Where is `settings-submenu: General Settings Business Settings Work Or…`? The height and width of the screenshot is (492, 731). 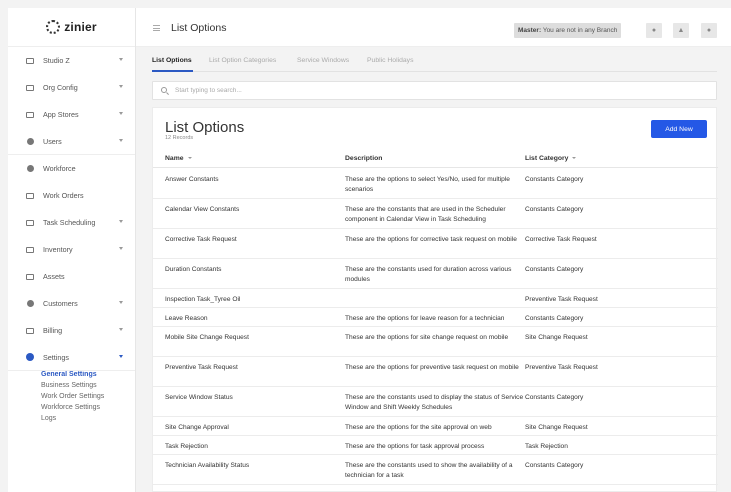 settings-submenu: General Settings Business Settings Work Or… is located at coordinates (71, 396).